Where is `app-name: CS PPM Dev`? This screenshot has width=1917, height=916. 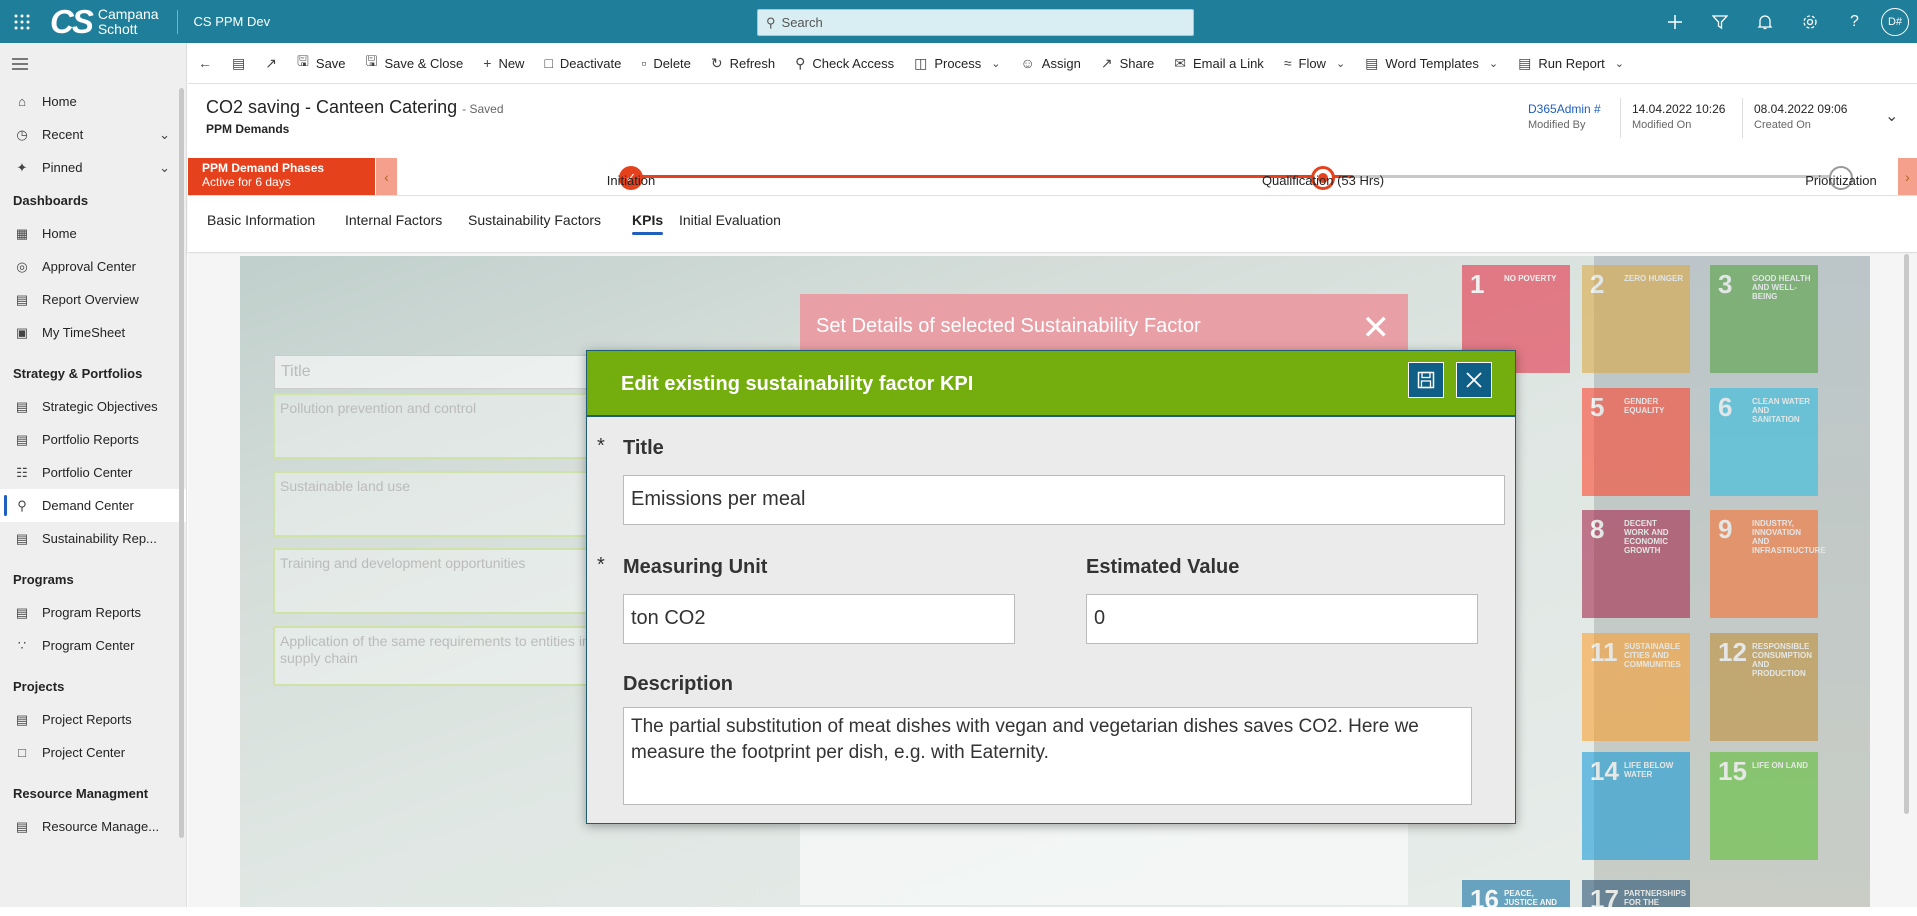
app-name: CS PPM Dev is located at coordinates (232, 21).